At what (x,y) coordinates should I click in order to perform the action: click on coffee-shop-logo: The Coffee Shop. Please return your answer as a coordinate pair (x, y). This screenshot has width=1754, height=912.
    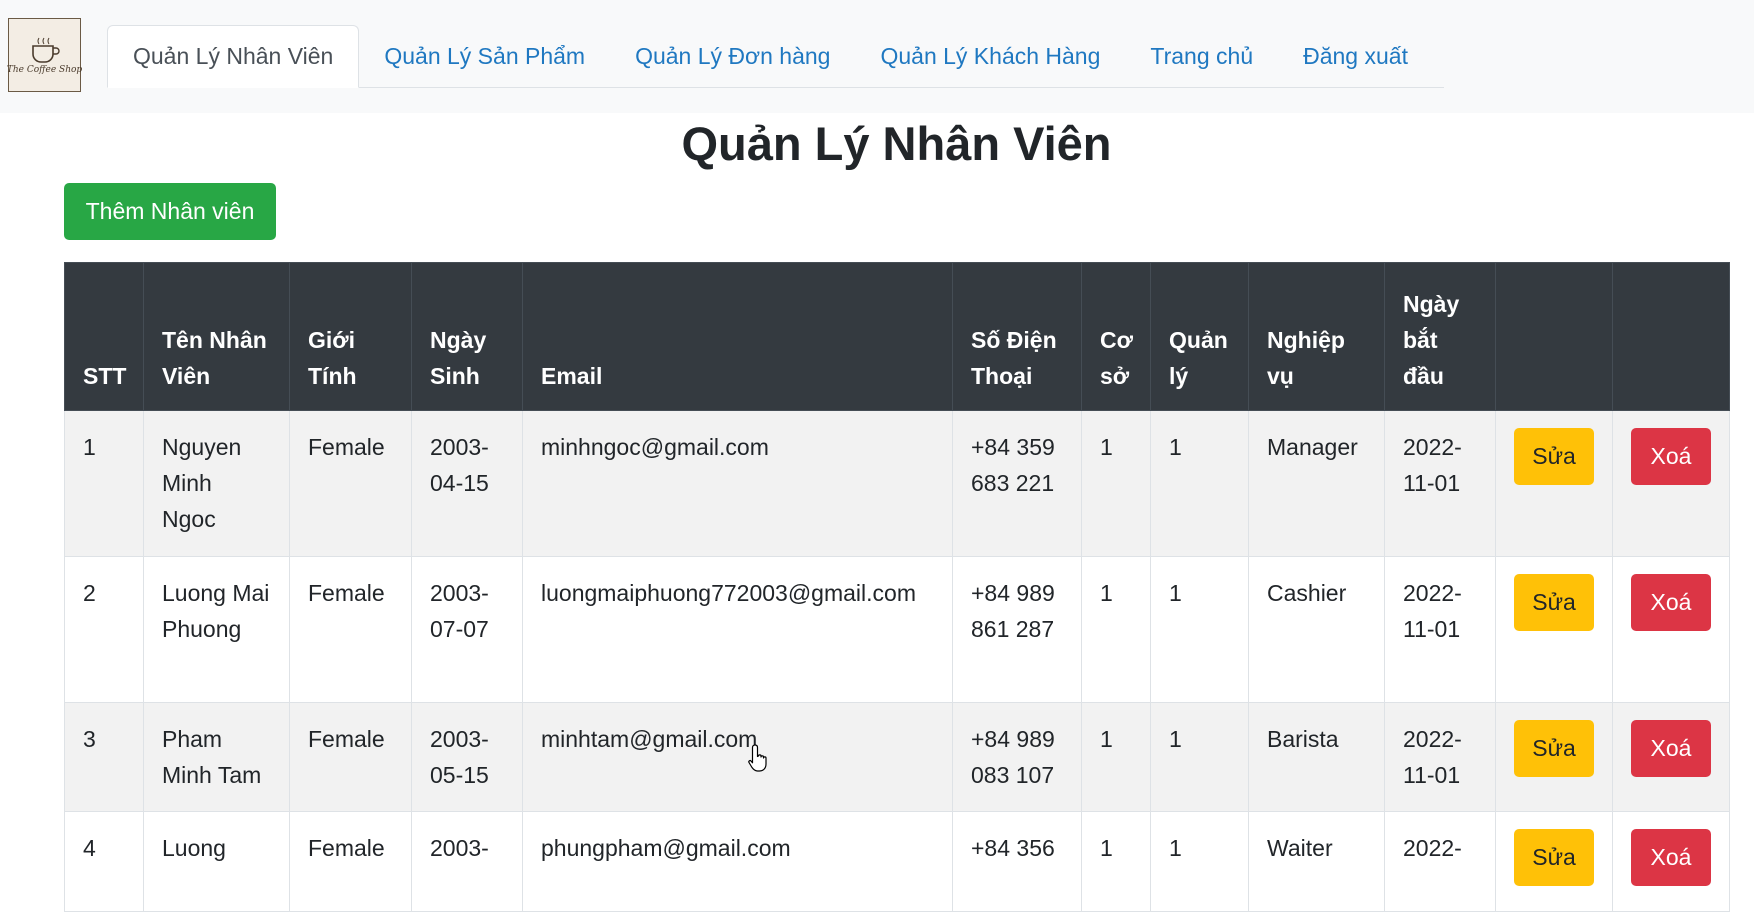
    Looking at the image, I should click on (44, 55).